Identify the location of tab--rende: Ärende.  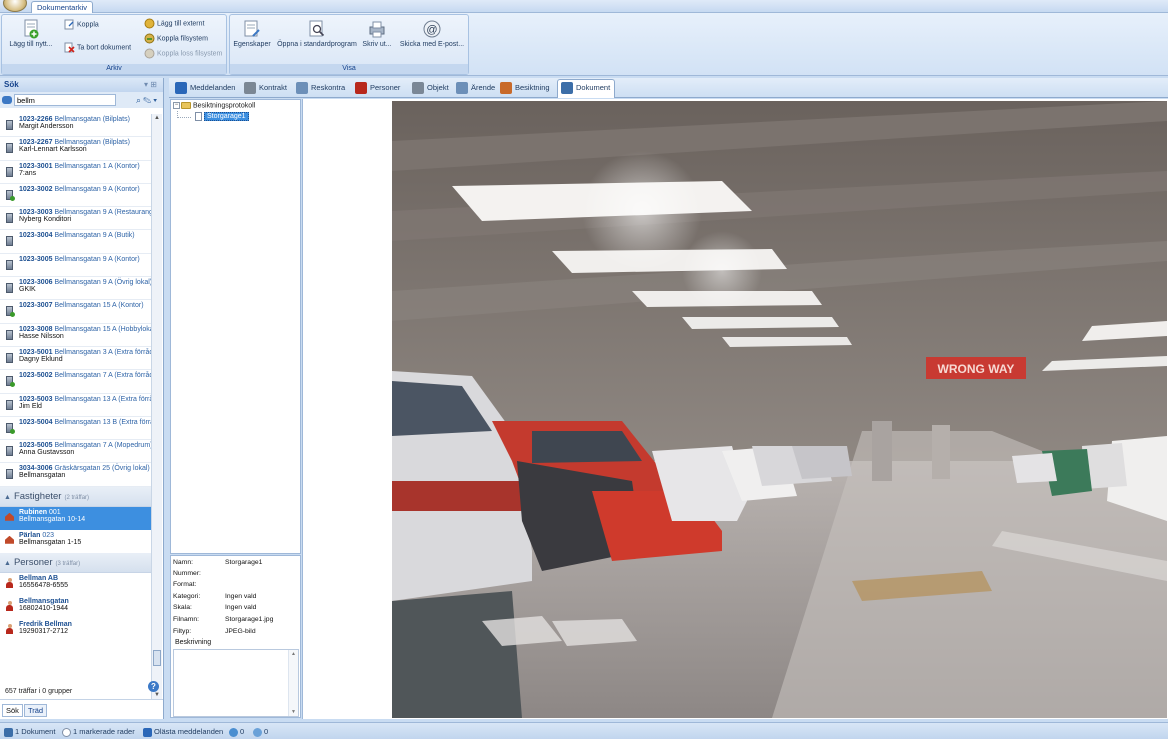
(476, 88).